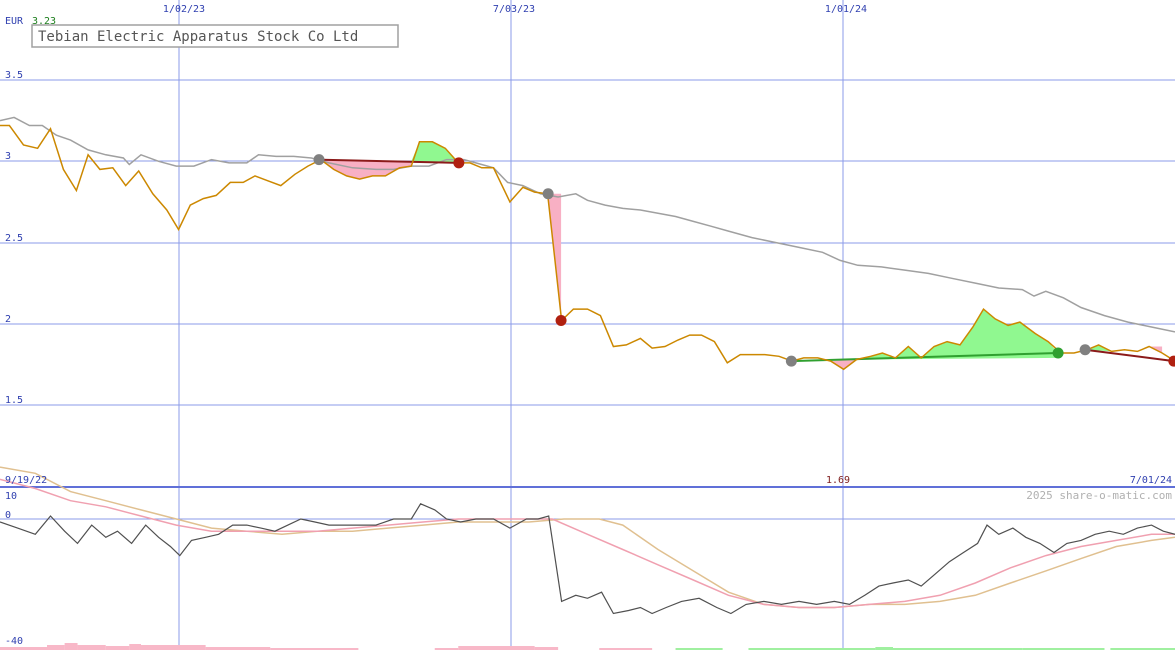  Describe the element at coordinates (957, 334) in the screenshot. I see `gain-area` at that location.